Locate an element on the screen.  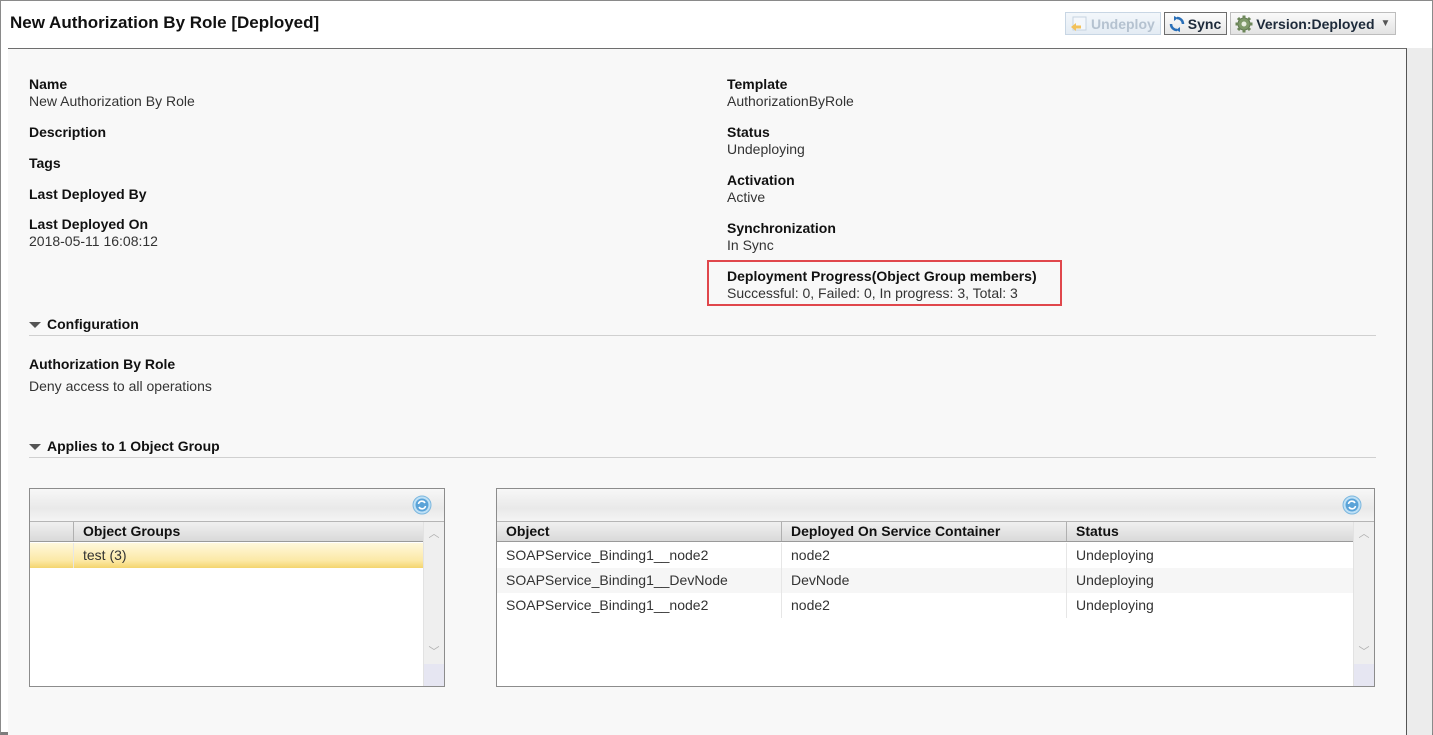
field-last-deployed-on: Last Deployed On 2018-05-11 16:08:12 is located at coordinates (93, 233).